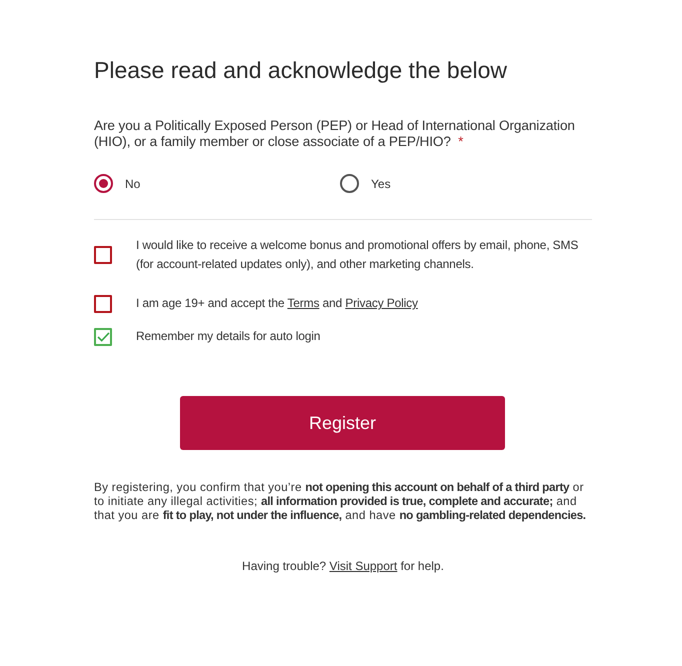 This screenshot has height=666, width=682. Describe the element at coordinates (228, 336) in the screenshot. I see `consent-text: Remember my details for auto login` at that location.